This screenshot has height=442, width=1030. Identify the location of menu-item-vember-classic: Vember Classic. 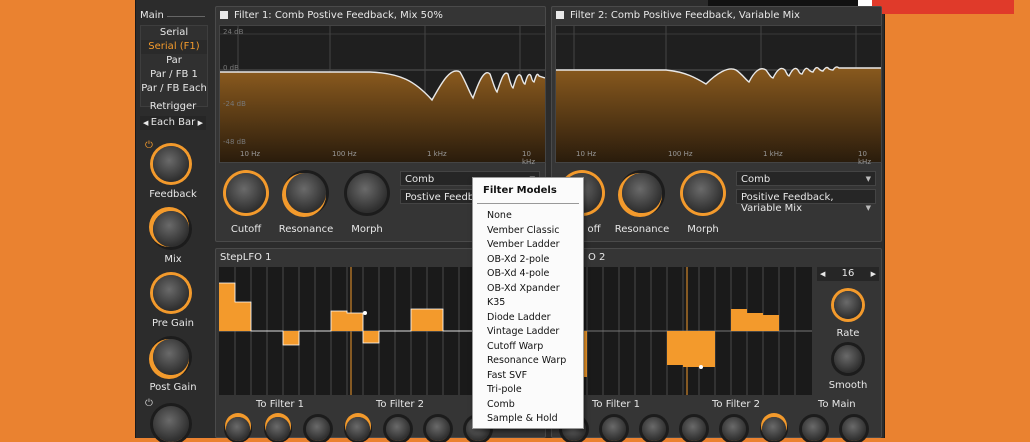
(528, 231).